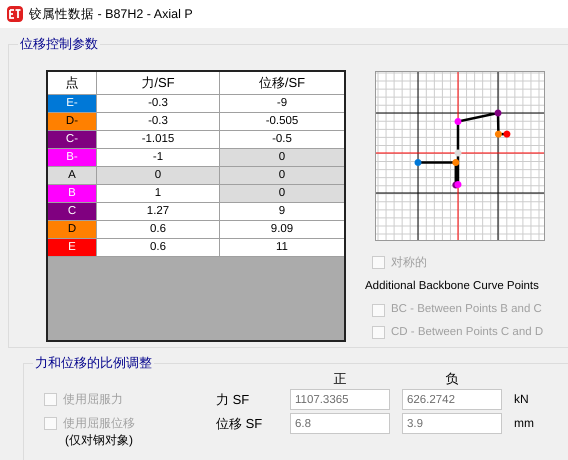 This screenshot has width=568, height=460. I want to click on point-cell: B, so click(72, 193).